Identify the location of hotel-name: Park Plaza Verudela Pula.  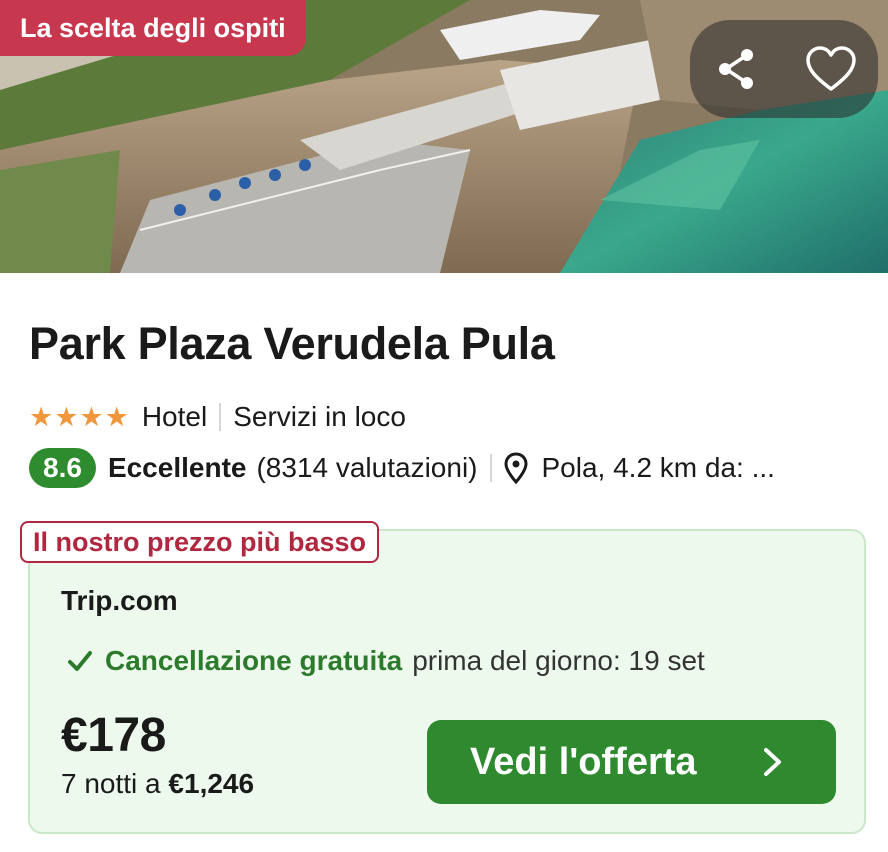
(292, 344).